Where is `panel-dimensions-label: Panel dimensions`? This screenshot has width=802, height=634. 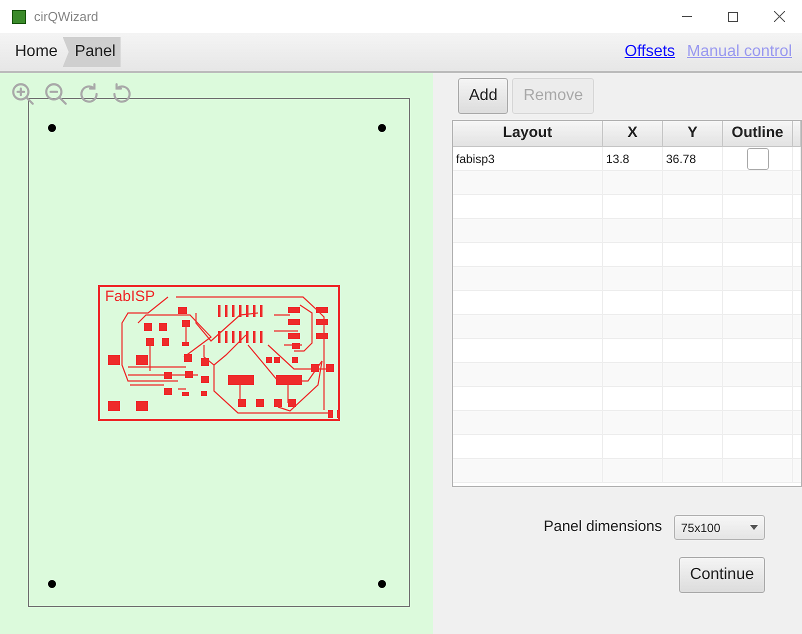 panel-dimensions-label: Panel dimensions is located at coordinates (603, 527).